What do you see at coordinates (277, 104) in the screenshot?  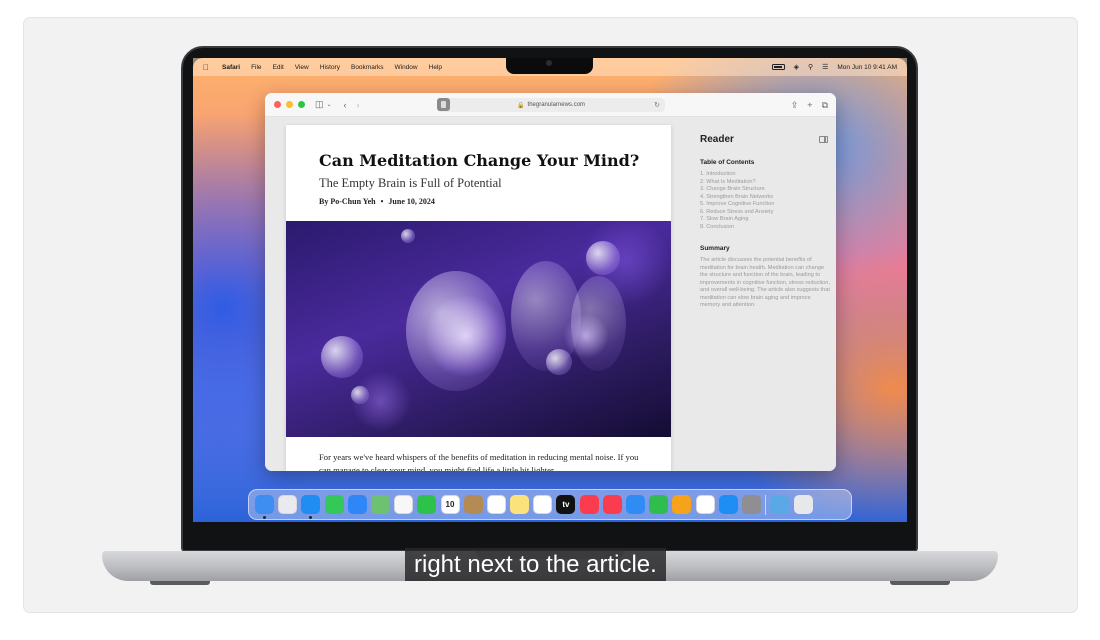 I see `close-button` at bounding box center [277, 104].